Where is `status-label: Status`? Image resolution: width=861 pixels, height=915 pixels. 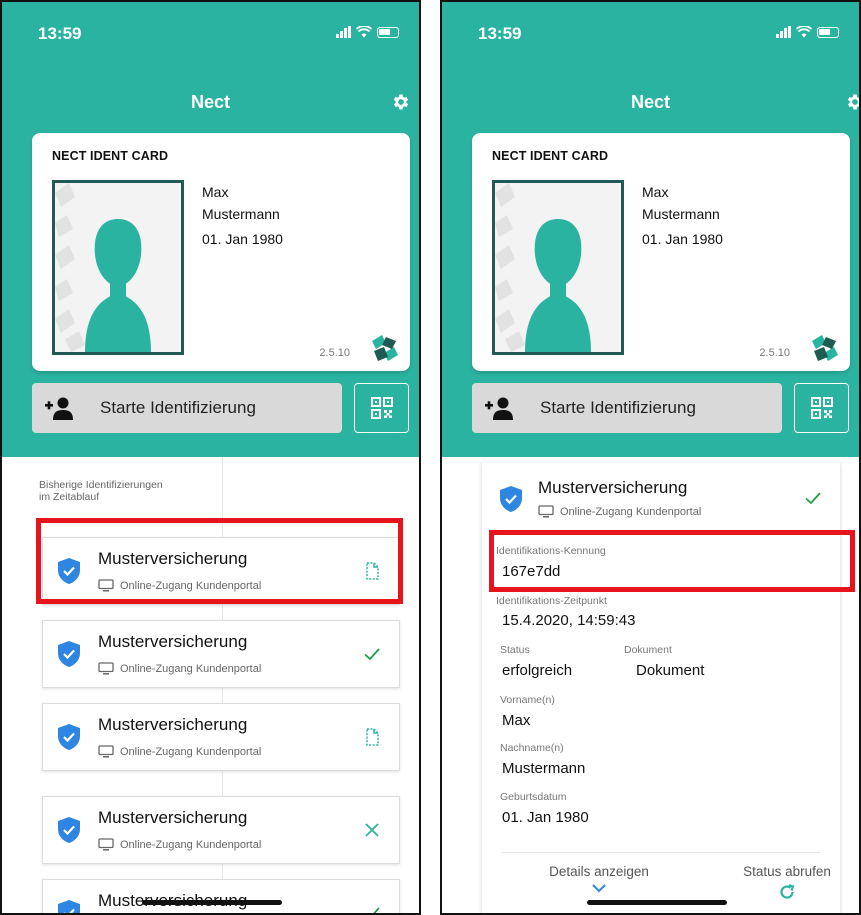
status-label: Status is located at coordinates (515, 650).